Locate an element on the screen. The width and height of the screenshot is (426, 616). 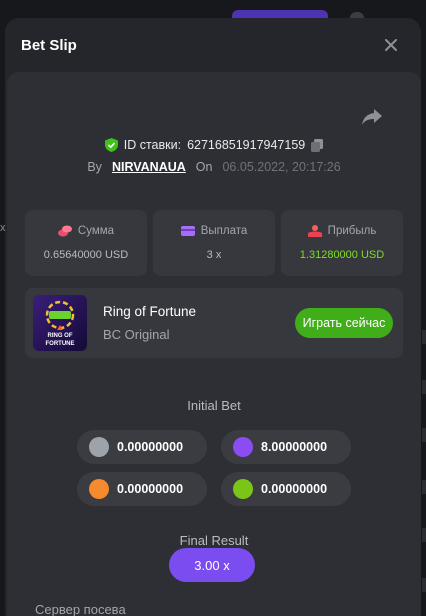
bettor-row: By NIRVANAUA On 06.05.2022, 20:17:26 is located at coordinates (214, 167).